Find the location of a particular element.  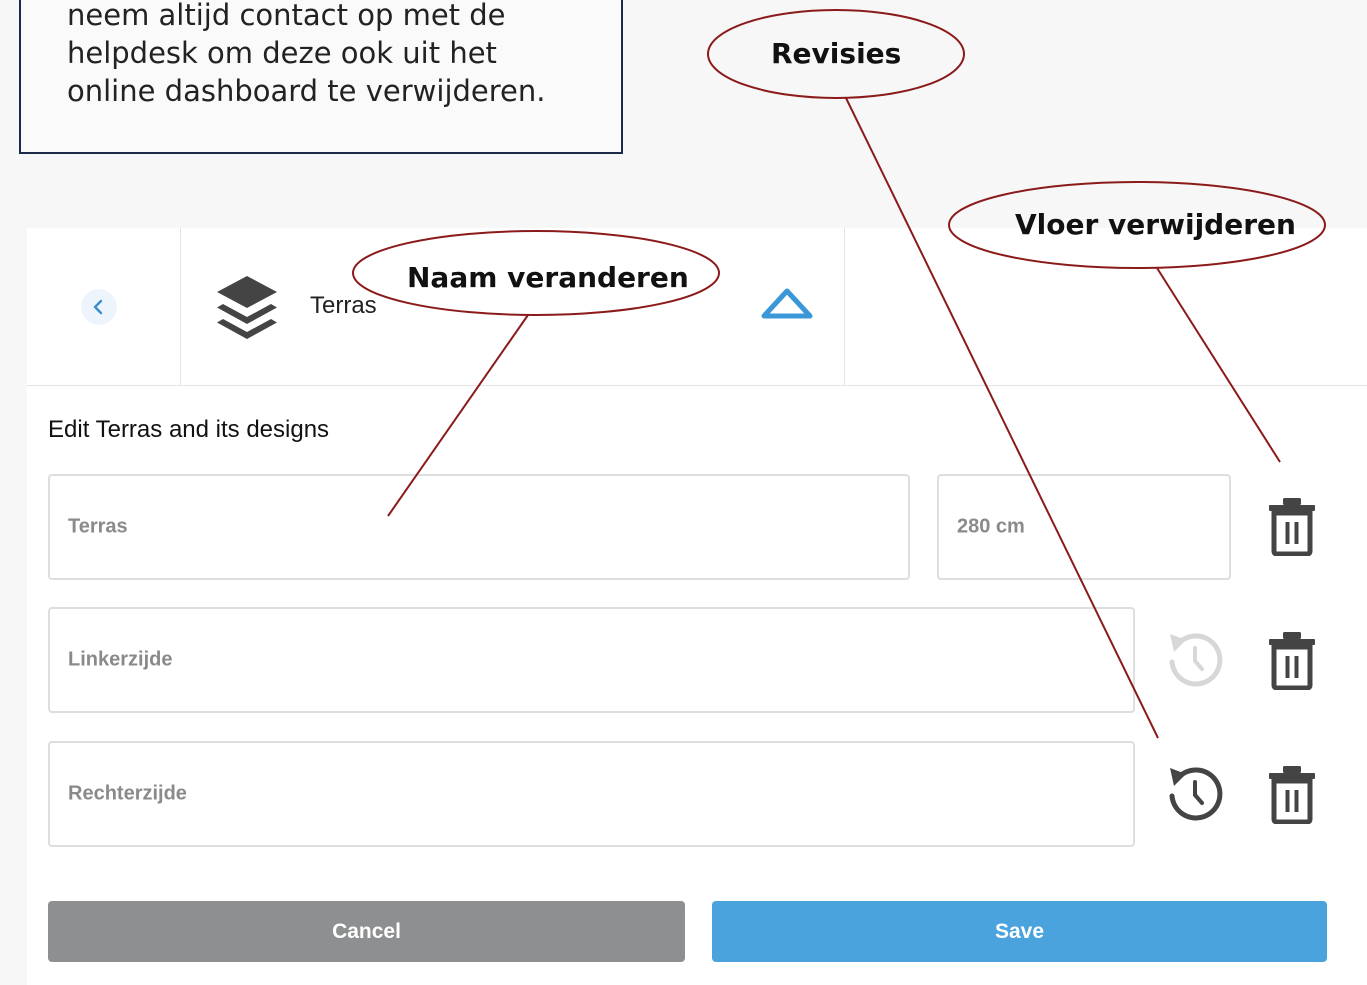

cancel-button: Cancel is located at coordinates (366, 931).